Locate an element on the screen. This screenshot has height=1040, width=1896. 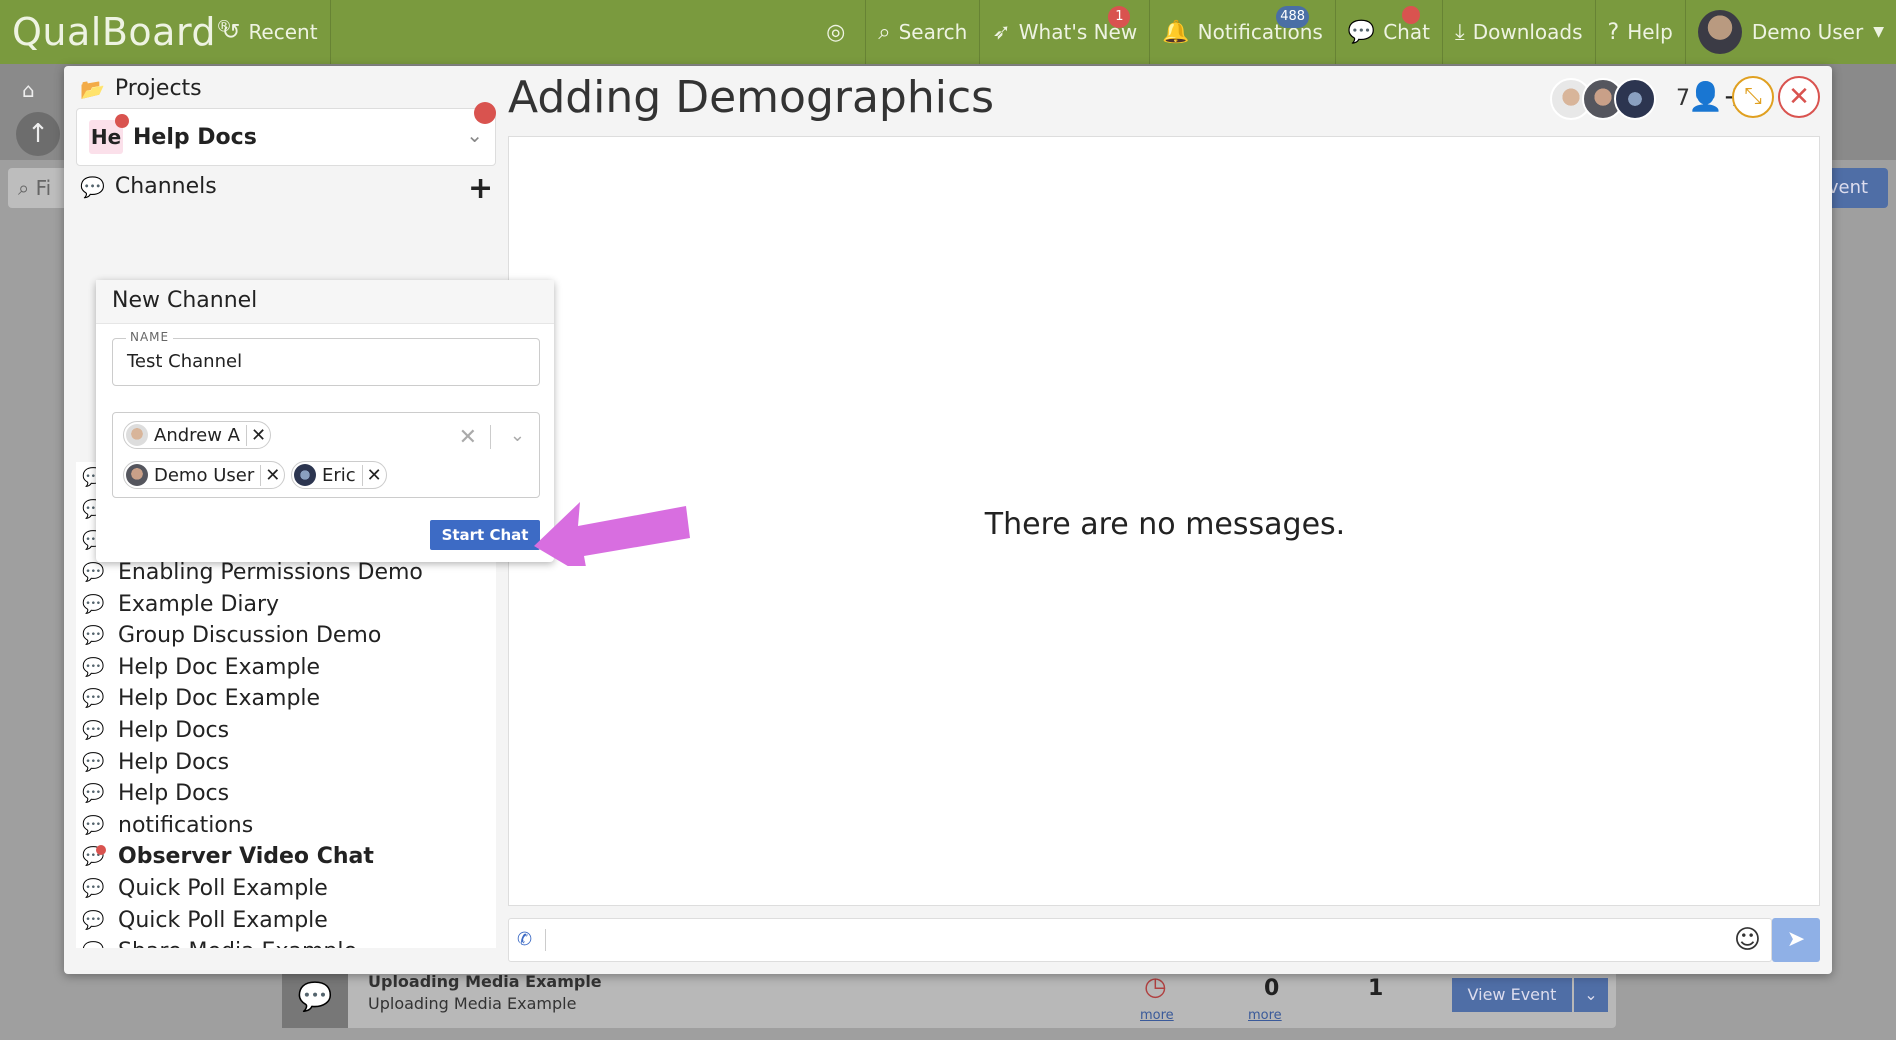
channel-name-value: Test Channel is located at coordinates (185, 361).